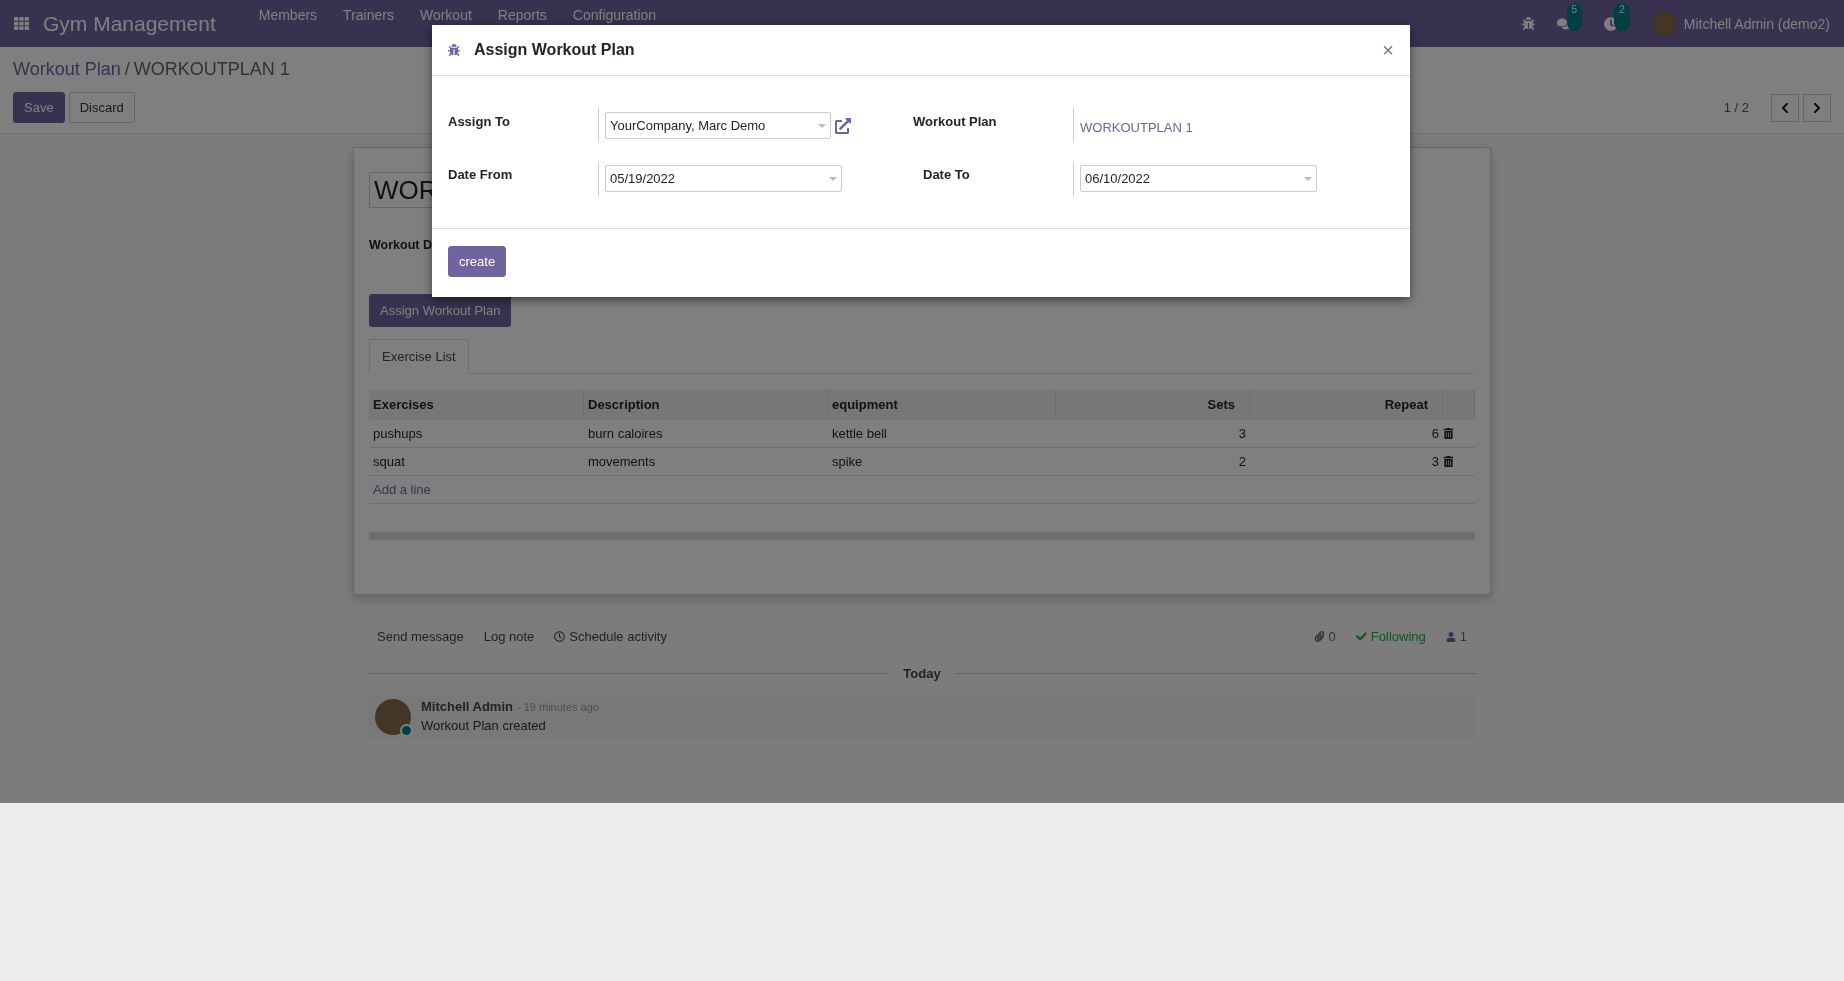  Describe the element at coordinates (368, 15) in the screenshot. I see `menu-item: Trainers` at that location.